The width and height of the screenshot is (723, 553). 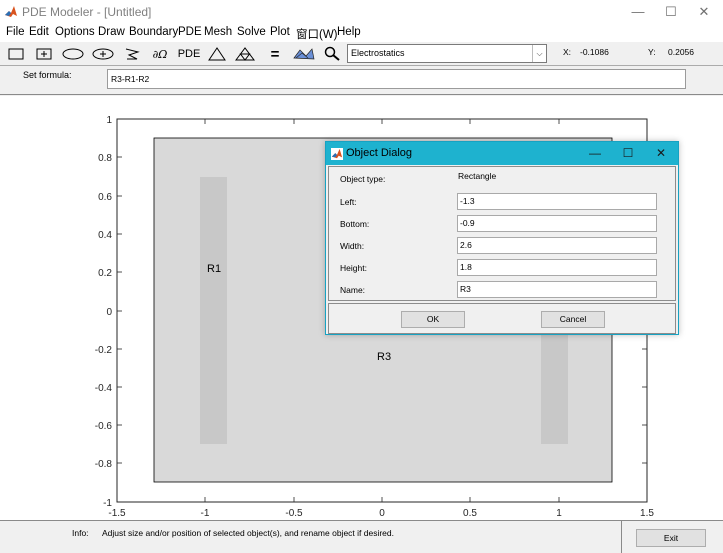 What do you see at coordinates (189, 54) in the screenshot?
I see `pde-specification-button: PDE` at bounding box center [189, 54].